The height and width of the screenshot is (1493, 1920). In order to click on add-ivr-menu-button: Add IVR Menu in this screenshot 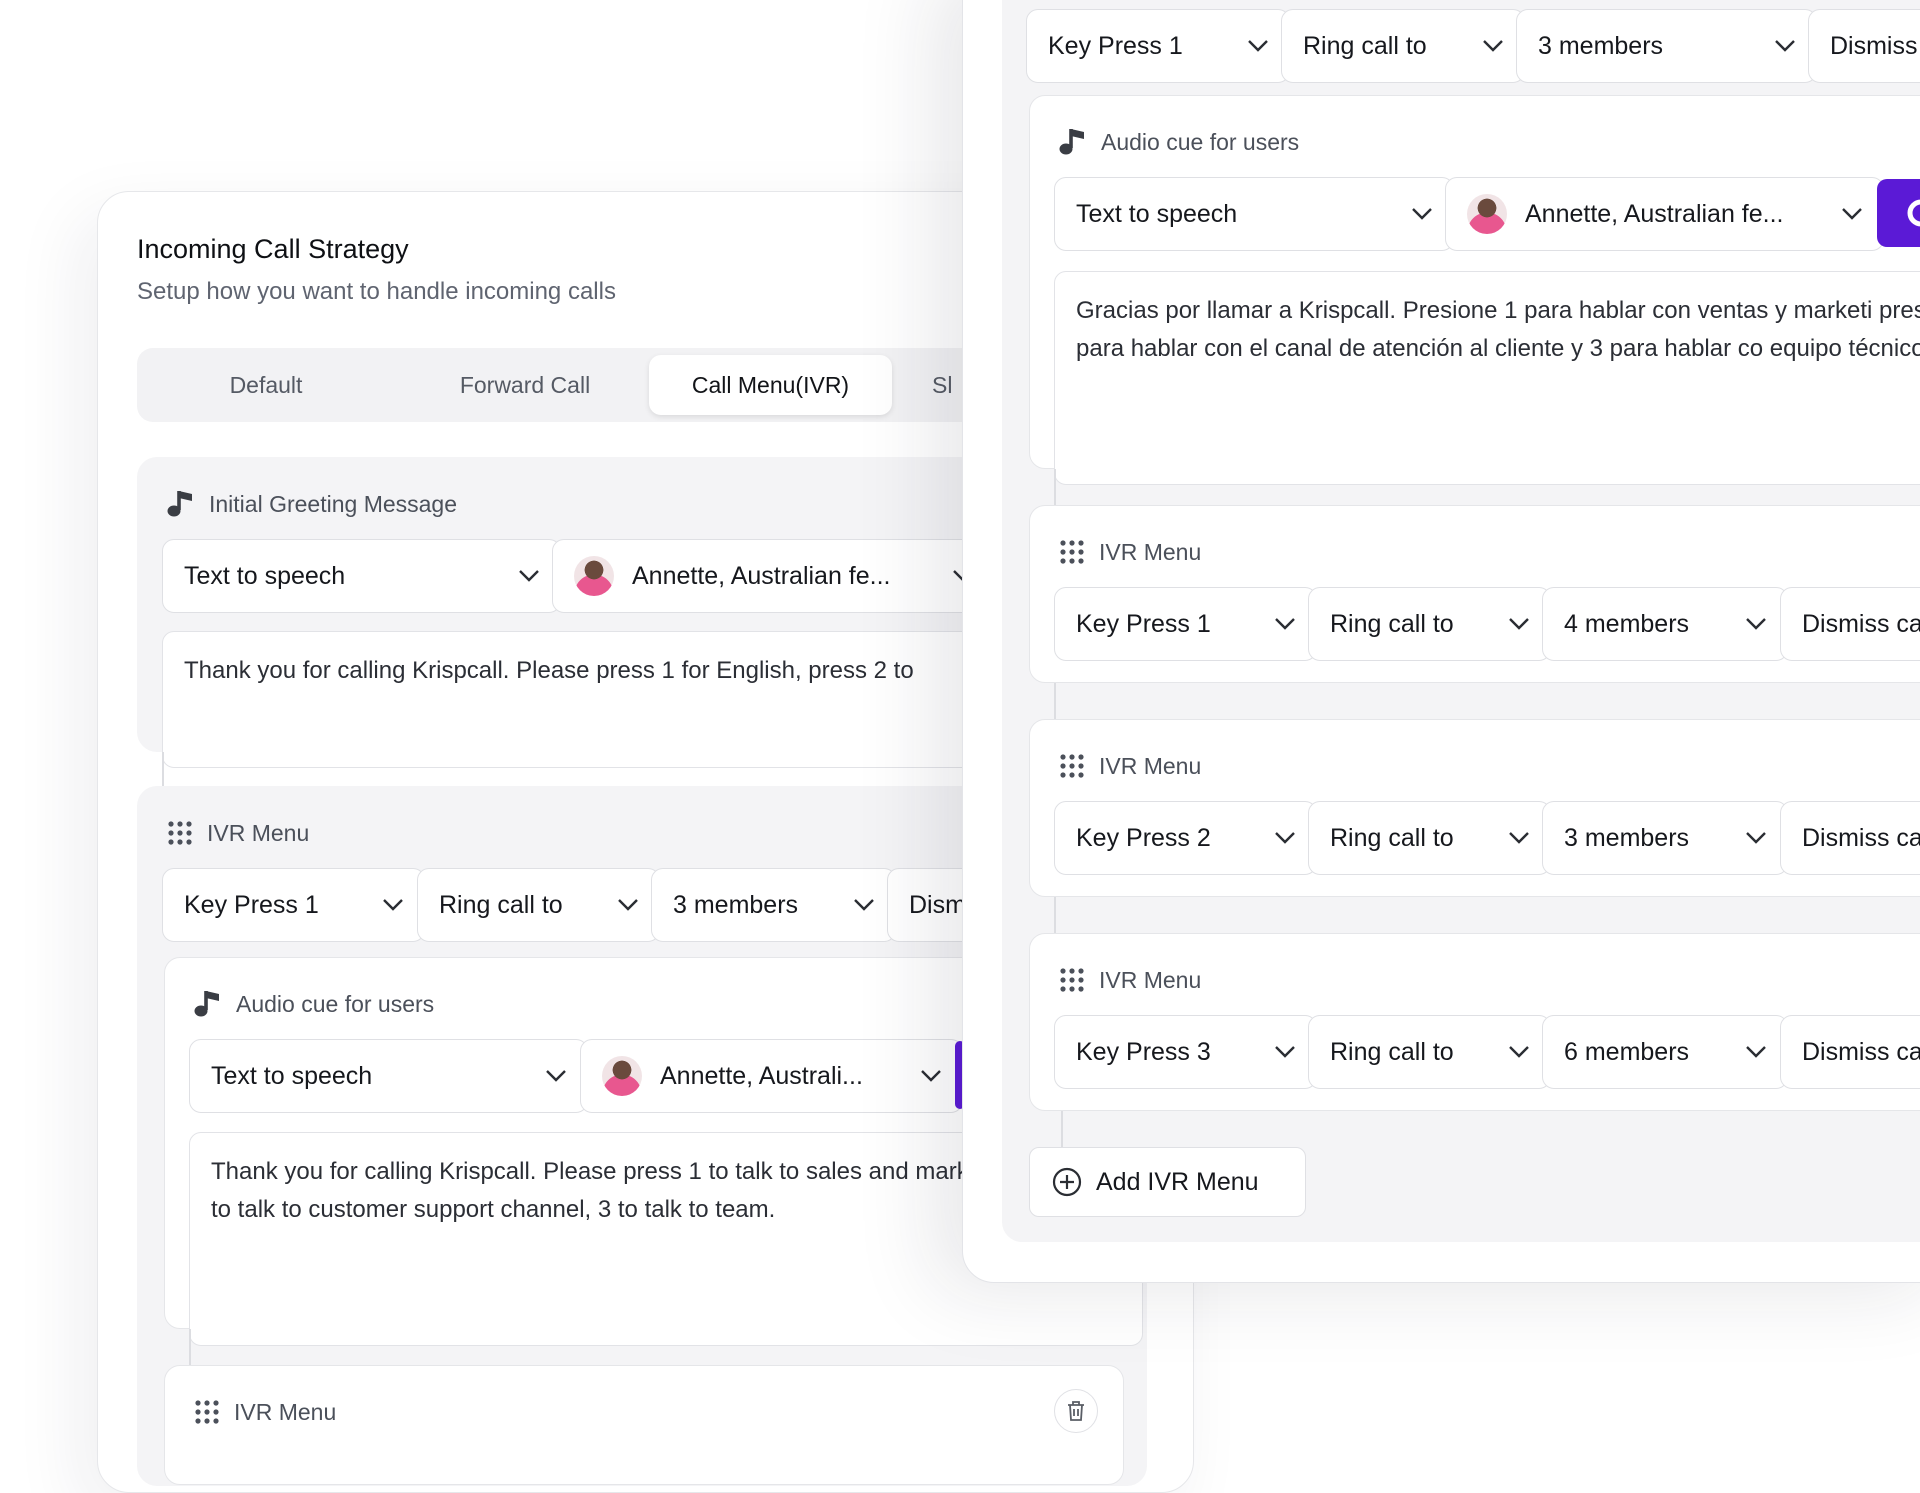, I will do `click(1167, 1182)`.